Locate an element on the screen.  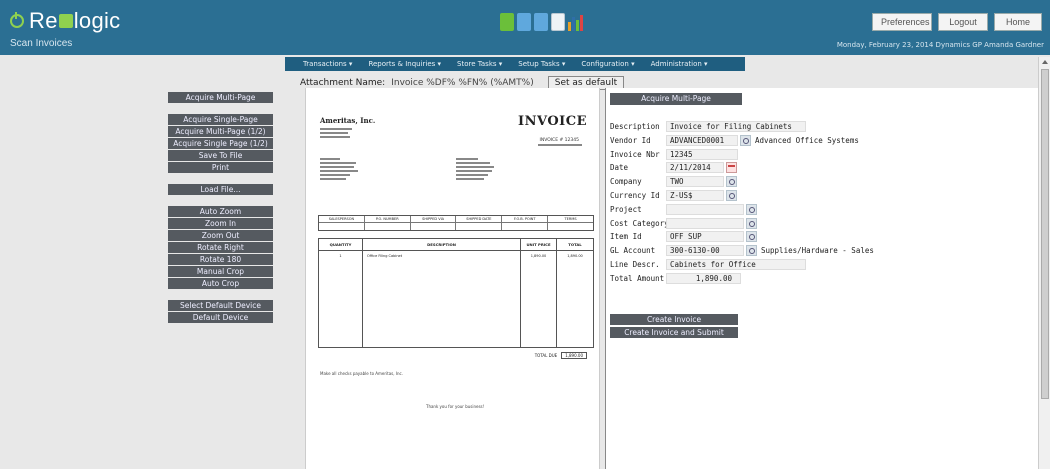
brand-pre: Re is located at coordinates (43, 20).